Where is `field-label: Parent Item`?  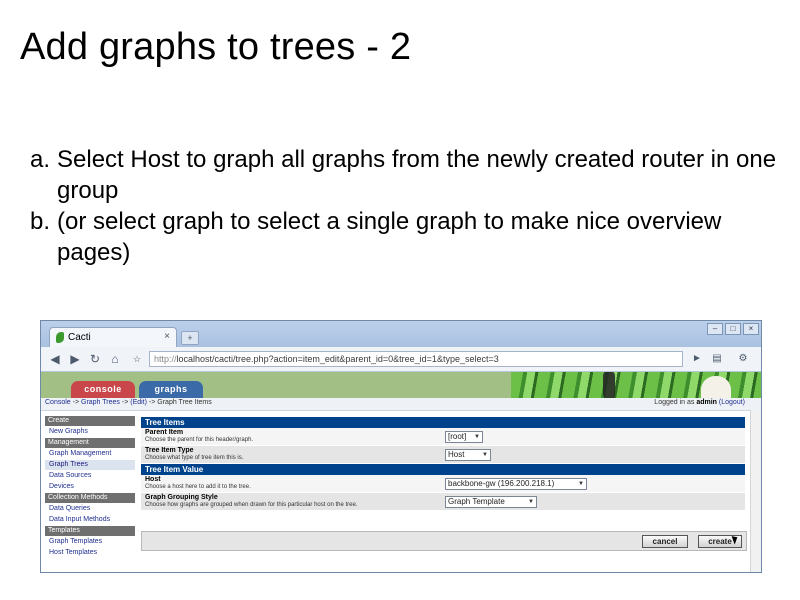
field-label: Parent Item is located at coordinates (164, 432).